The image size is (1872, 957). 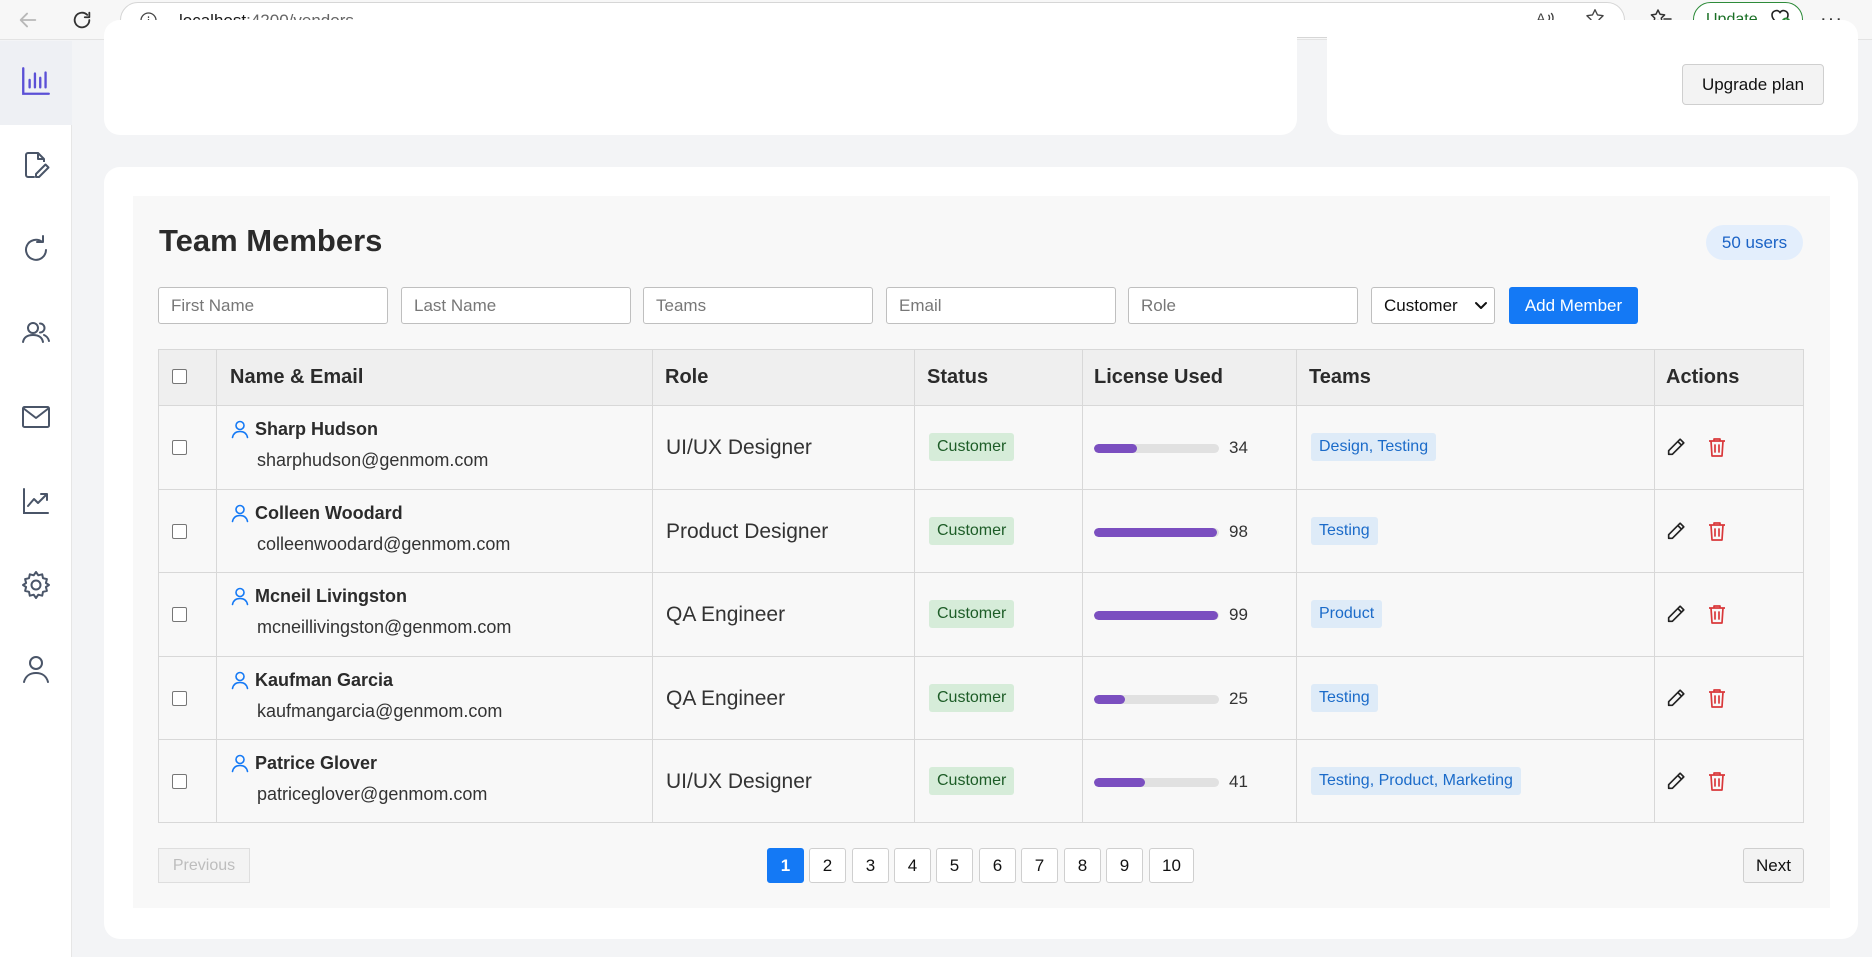 I want to click on users-icon, so click(x=36, y=335).